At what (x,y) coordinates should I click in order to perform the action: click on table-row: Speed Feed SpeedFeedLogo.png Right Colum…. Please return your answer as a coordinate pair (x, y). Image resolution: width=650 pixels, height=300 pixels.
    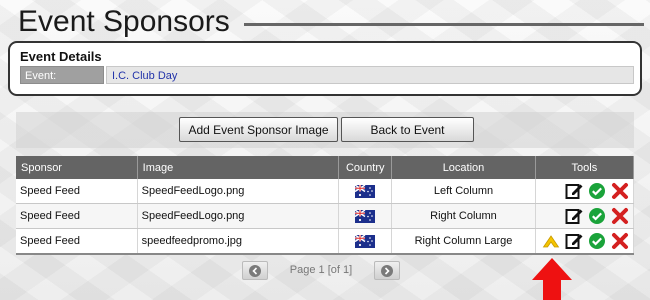
    Looking at the image, I should click on (325, 216).